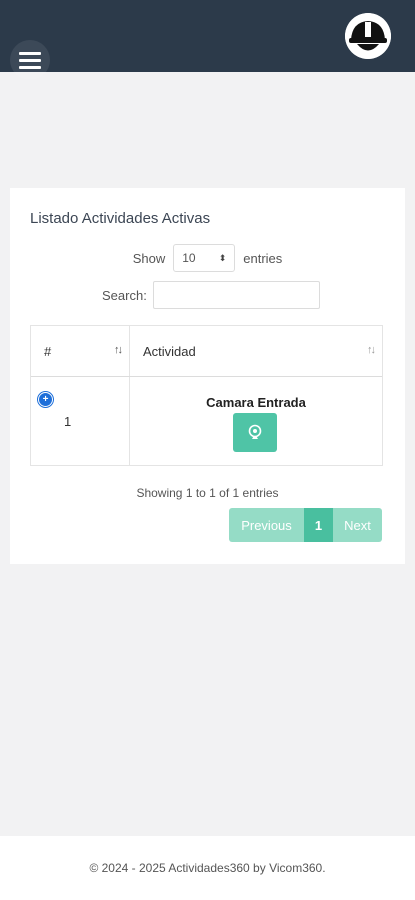  What do you see at coordinates (318, 525) in the screenshot?
I see `current-page-button: 1` at bounding box center [318, 525].